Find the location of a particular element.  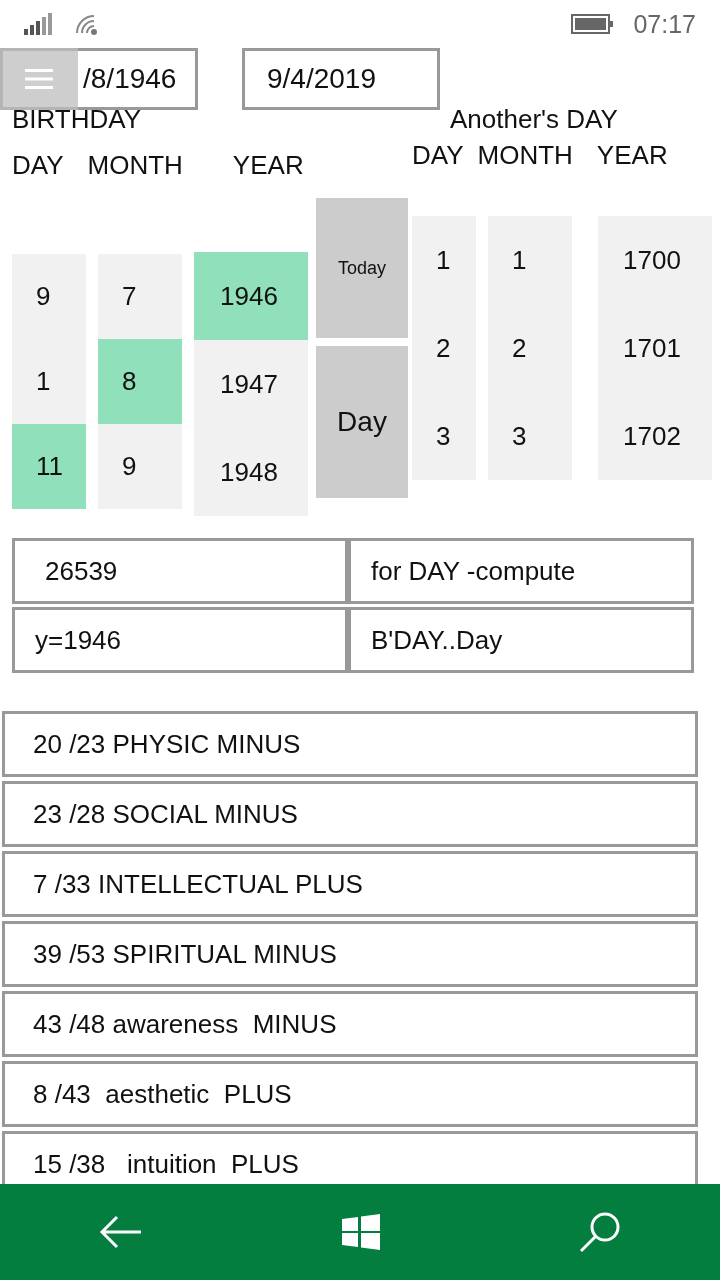

day-button: Day is located at coordinates (362, 422).